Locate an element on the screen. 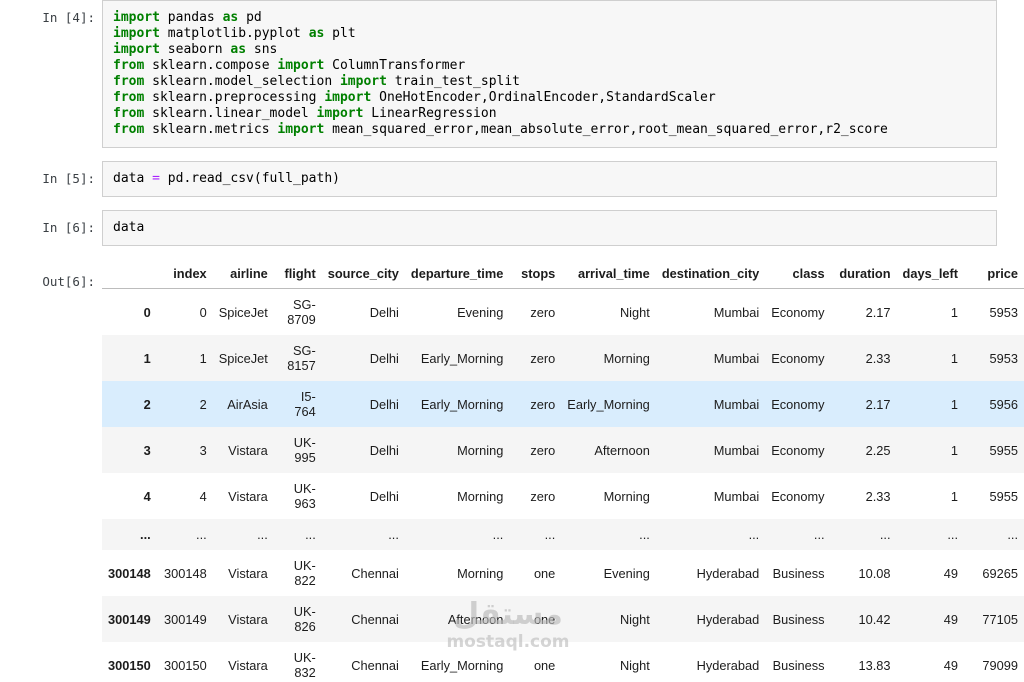  code-input: data = pd.read_csv(full_path) is located at coordinates (549, 179).